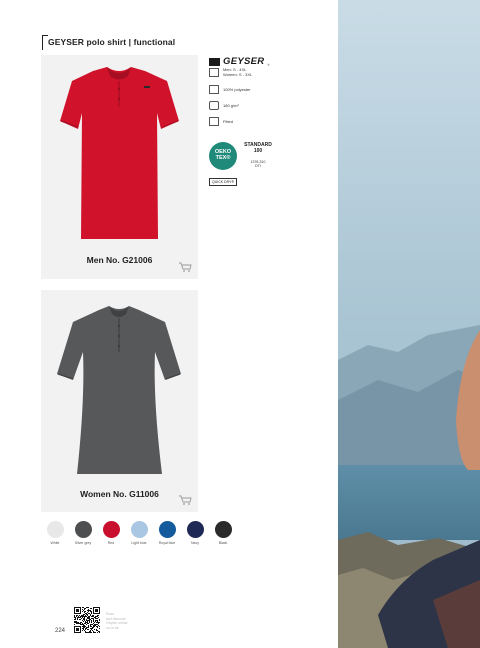 The image size is (480, 648). I want to click on men-product-label: Men No. G21006, so click(119, 260).